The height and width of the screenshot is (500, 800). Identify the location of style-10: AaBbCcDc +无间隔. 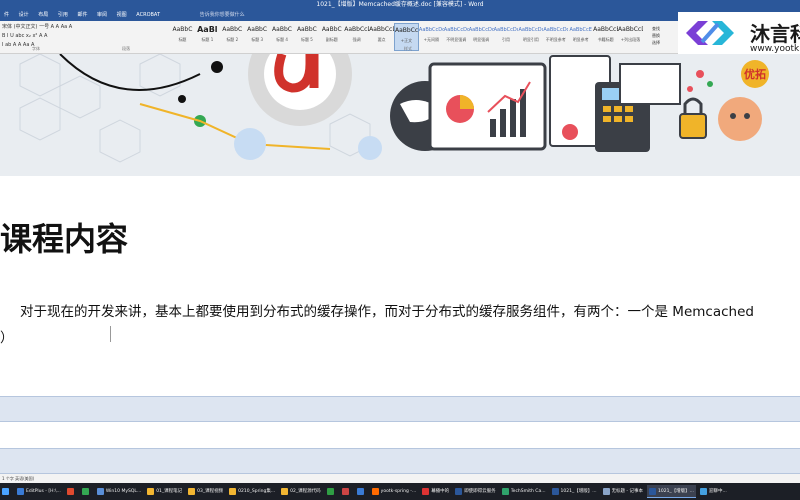
(431, 37).